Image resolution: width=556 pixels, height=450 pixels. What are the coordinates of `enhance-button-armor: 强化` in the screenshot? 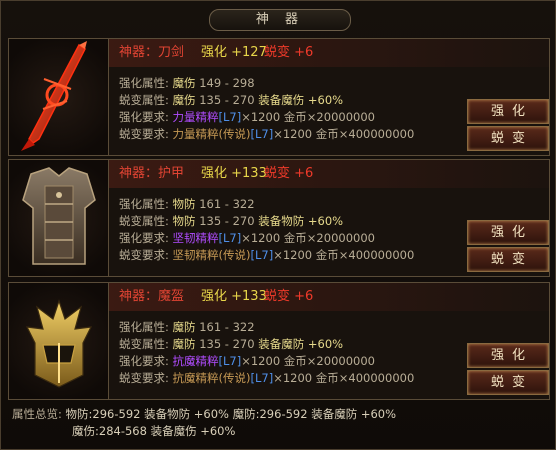 It's located at (508, 232).